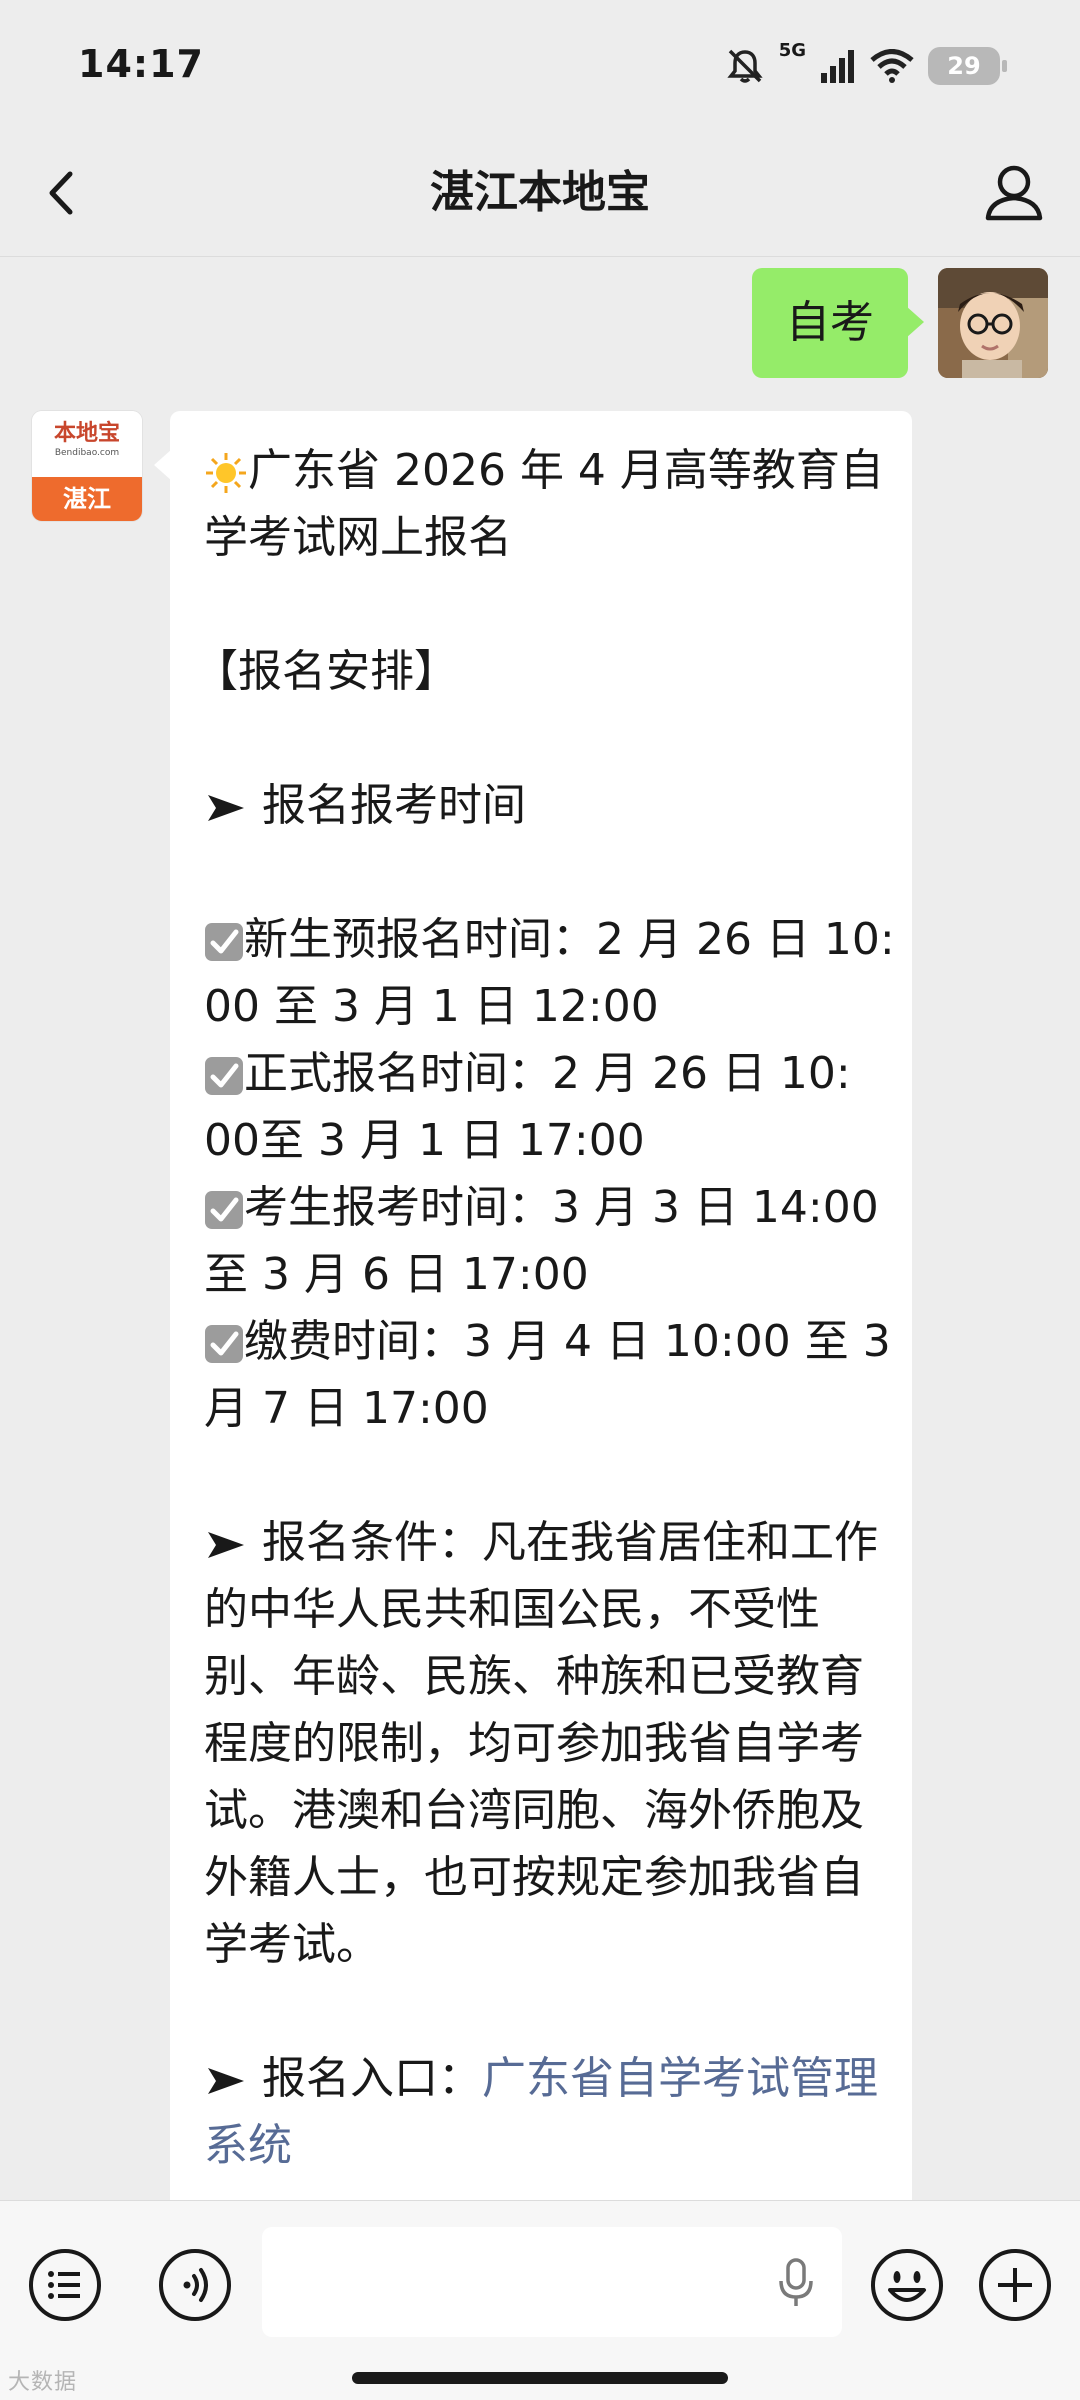 This screenshot has width=1080, height=2400. I want to click on chat-header: 湛江本地宝, so click(540, 193).